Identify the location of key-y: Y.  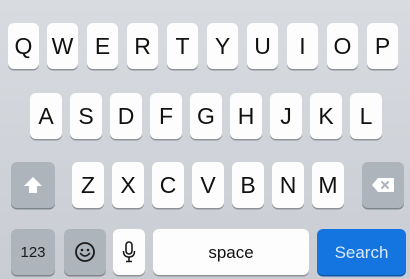
(222, 46).